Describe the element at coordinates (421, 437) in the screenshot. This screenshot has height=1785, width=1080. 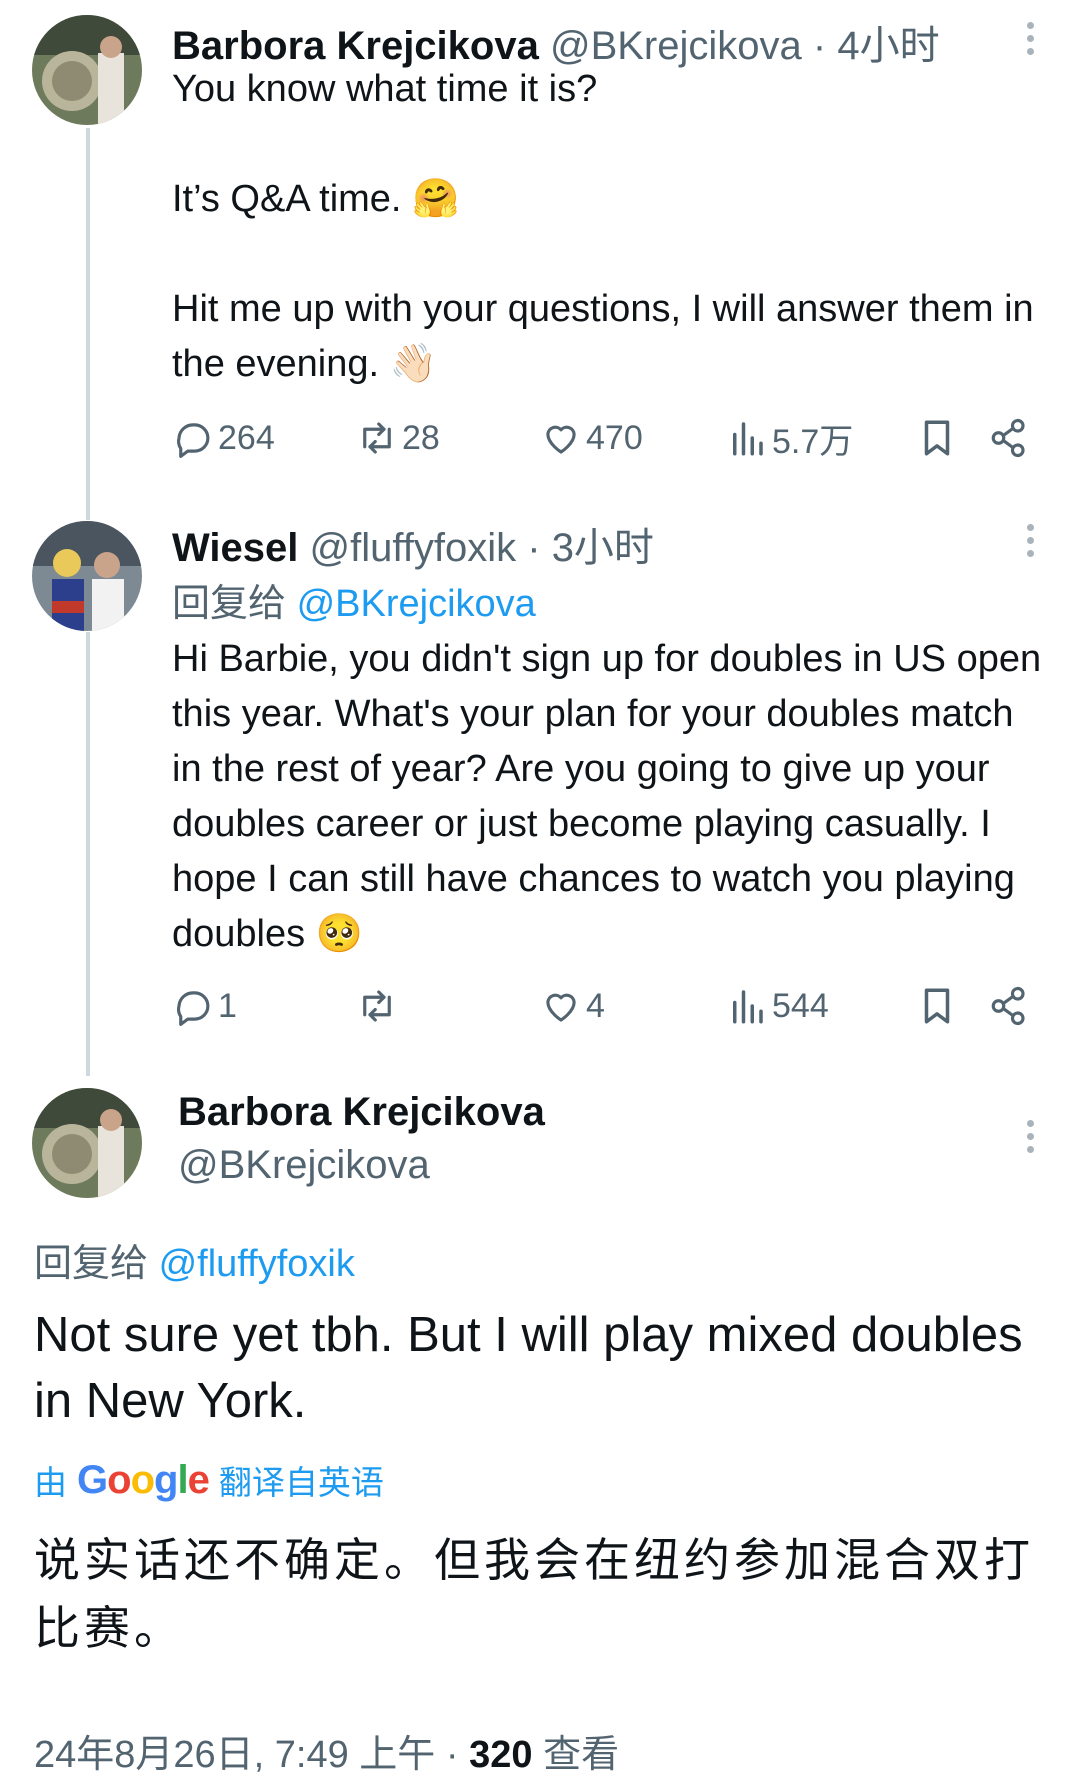
I see `retweet-count: 28` at that location.